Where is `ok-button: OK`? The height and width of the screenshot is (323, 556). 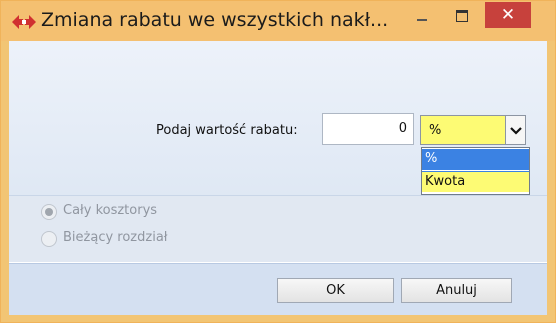
ok-button: OK is located at coordinates (335, 290).